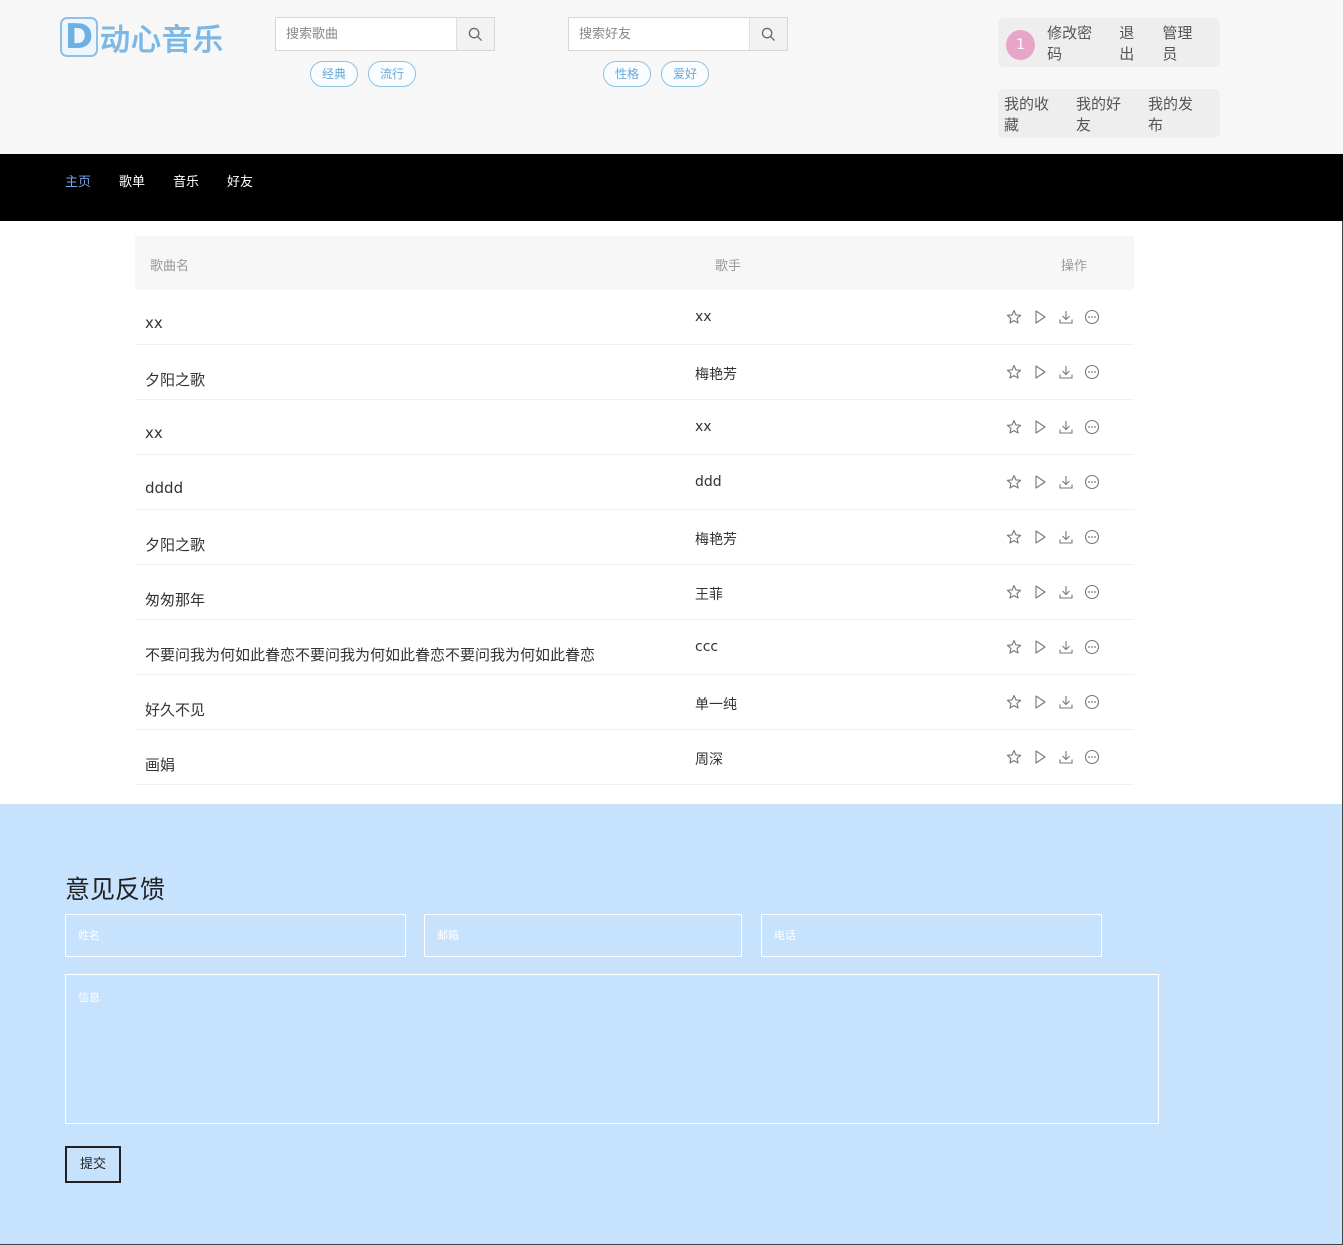  What do you see at coordinates (160, 764) in the screenshot?
I see `song-name: 画娟` at bounding box center [160, 764].